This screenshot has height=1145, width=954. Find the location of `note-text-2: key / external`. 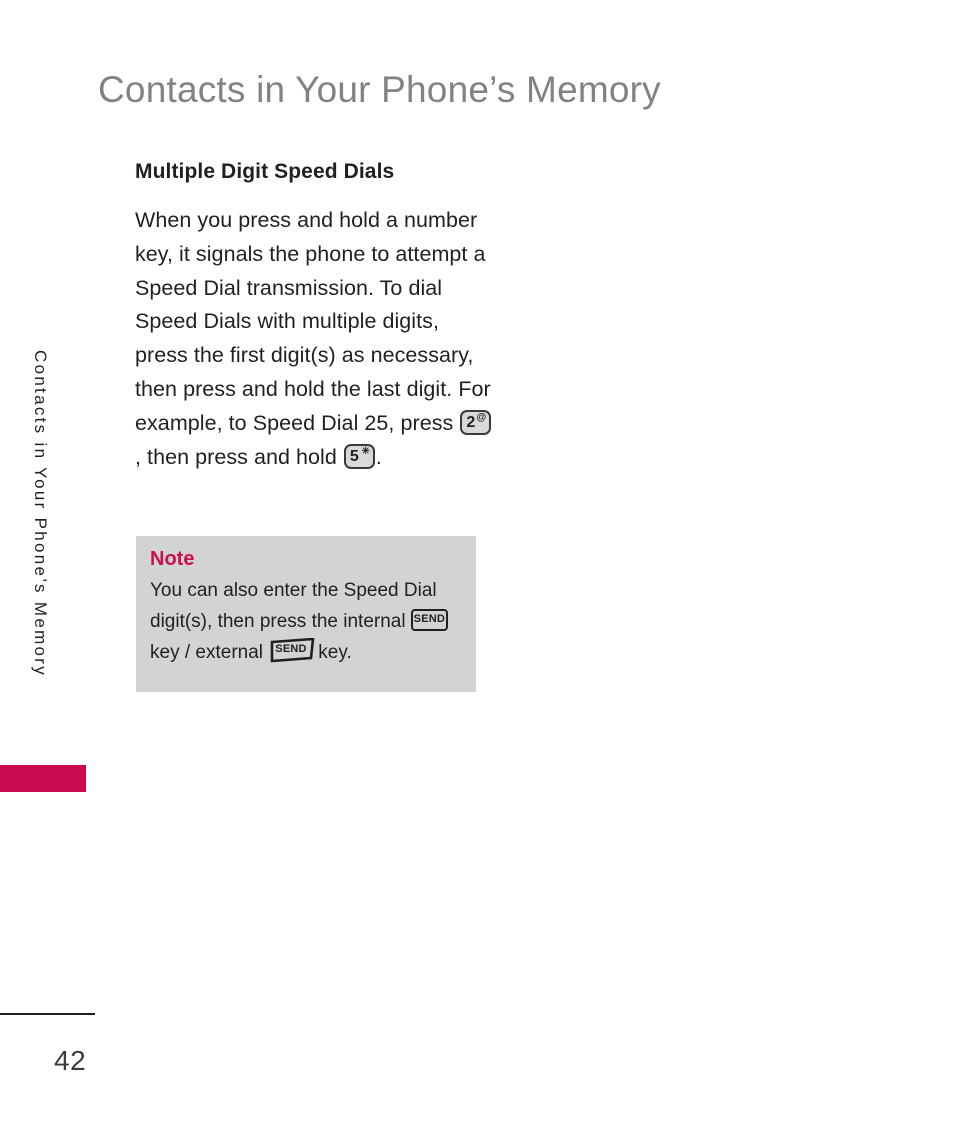

note-text-2: key / external is located at coordinates (206, 652).